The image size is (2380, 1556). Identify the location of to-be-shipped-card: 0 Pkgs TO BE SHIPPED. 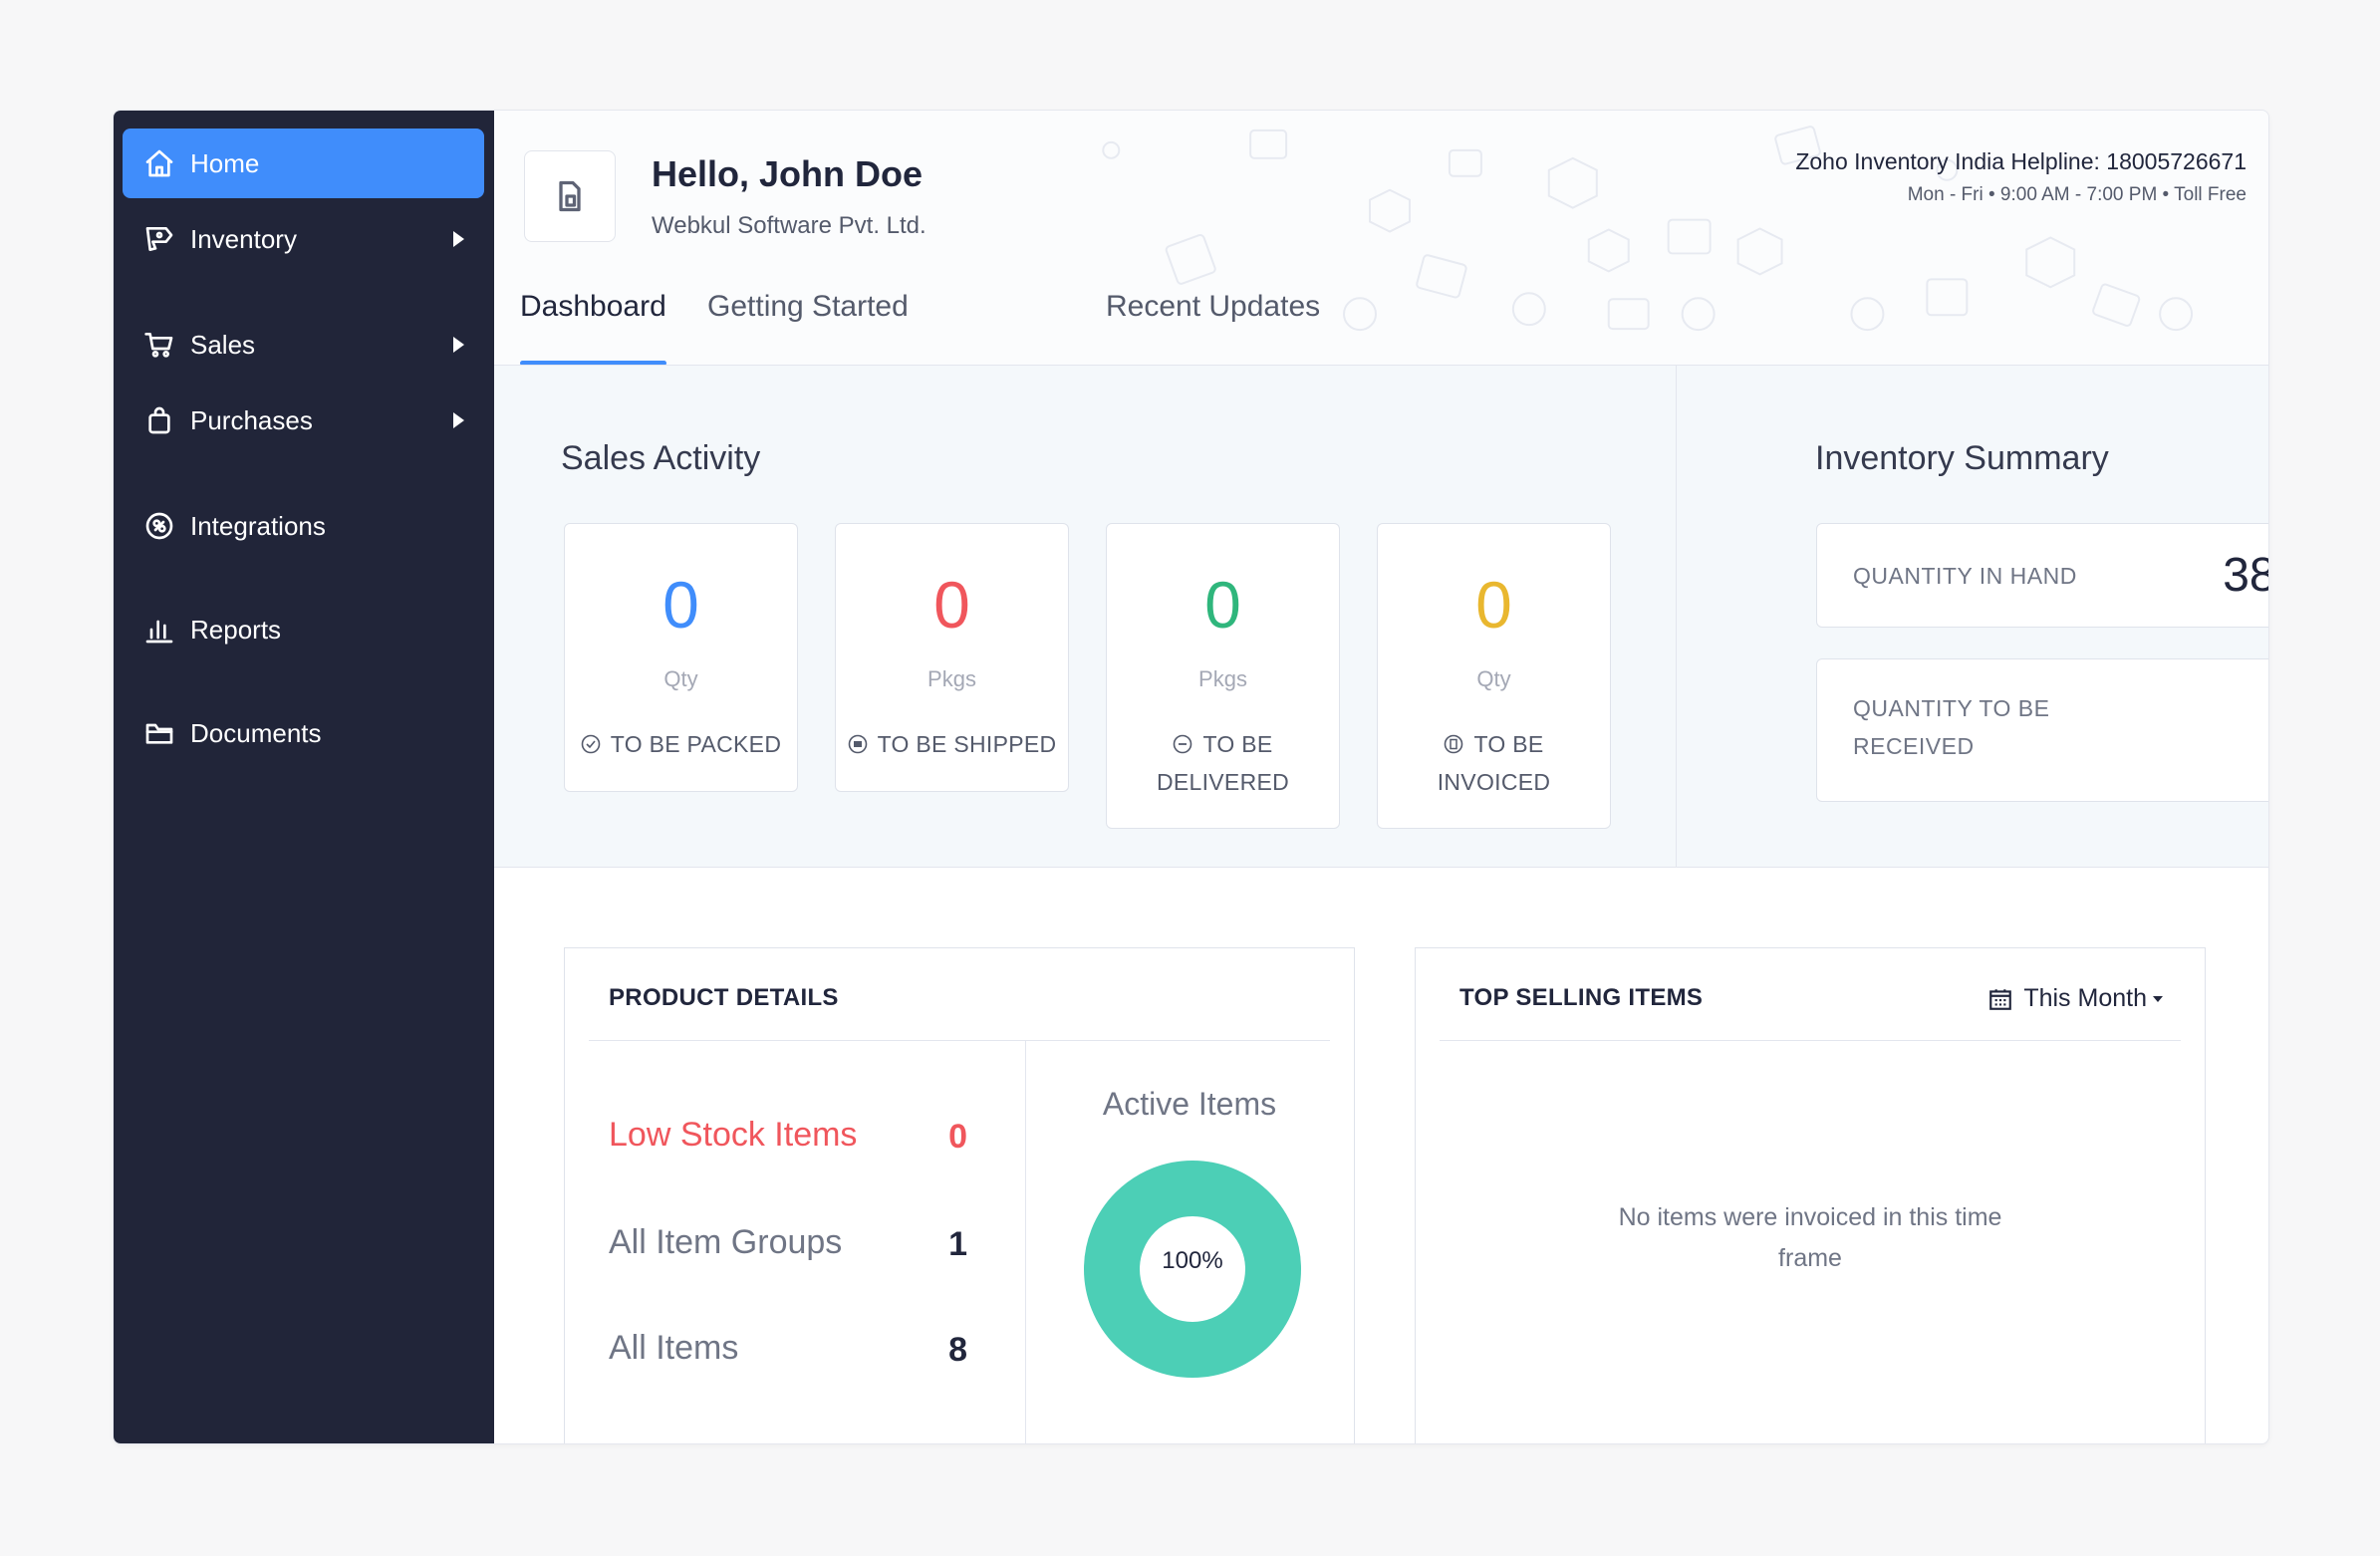
(952, 658).